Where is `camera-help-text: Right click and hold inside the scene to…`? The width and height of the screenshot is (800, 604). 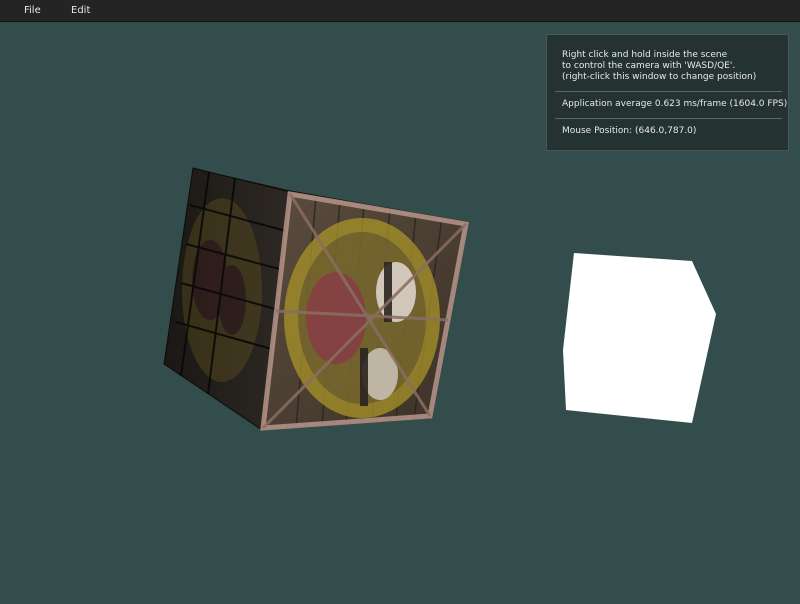 camera-help-text: Right click and hold inside the scene to… is located at coordinates (672, 66).